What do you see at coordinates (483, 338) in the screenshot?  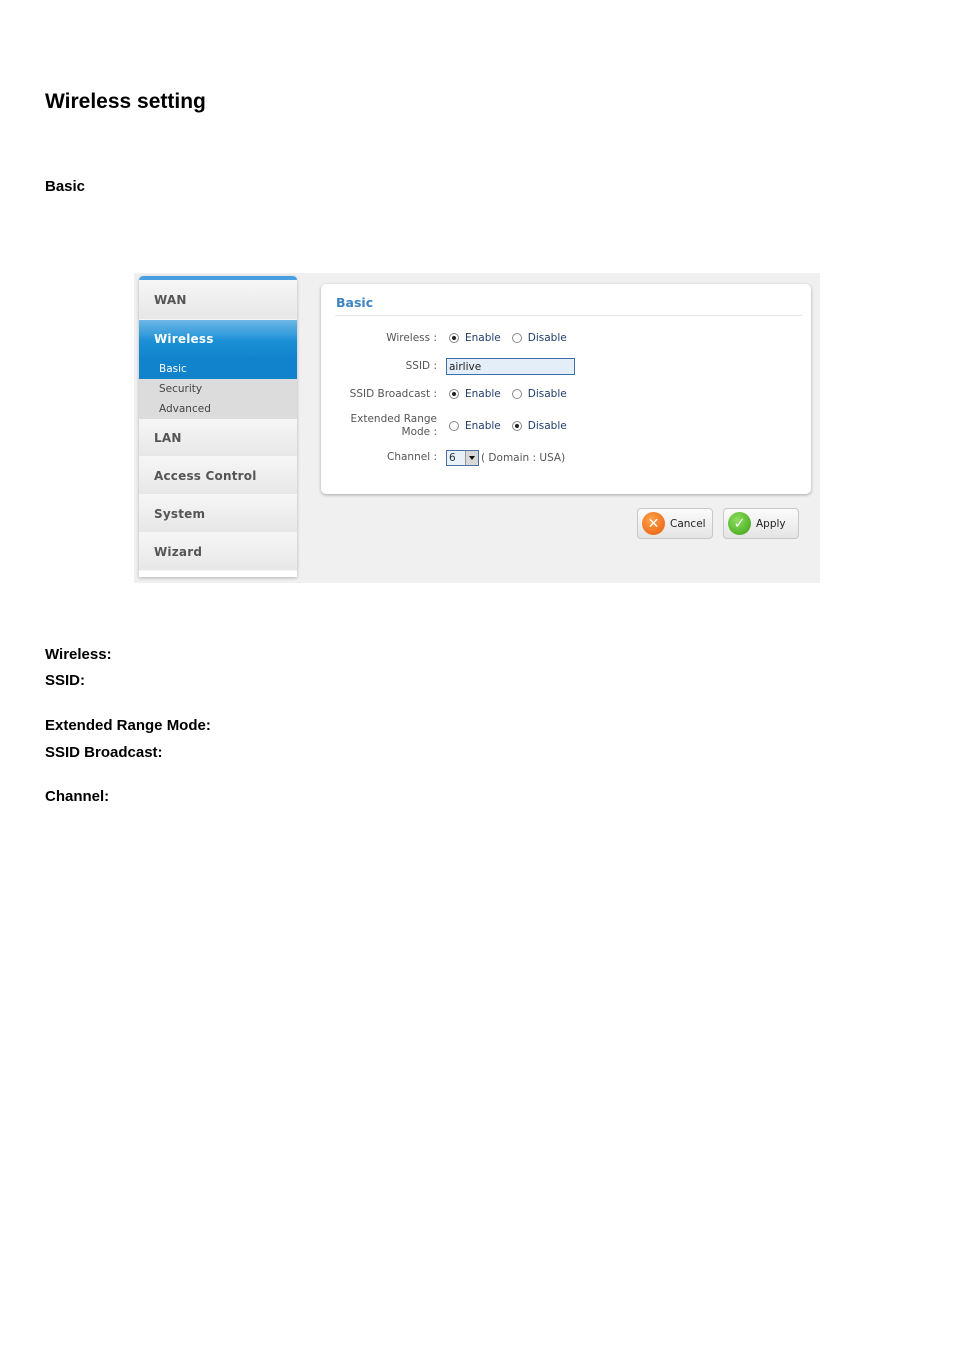 I see `wireless-enable-label: Enable` at bounding box center [483, 338].